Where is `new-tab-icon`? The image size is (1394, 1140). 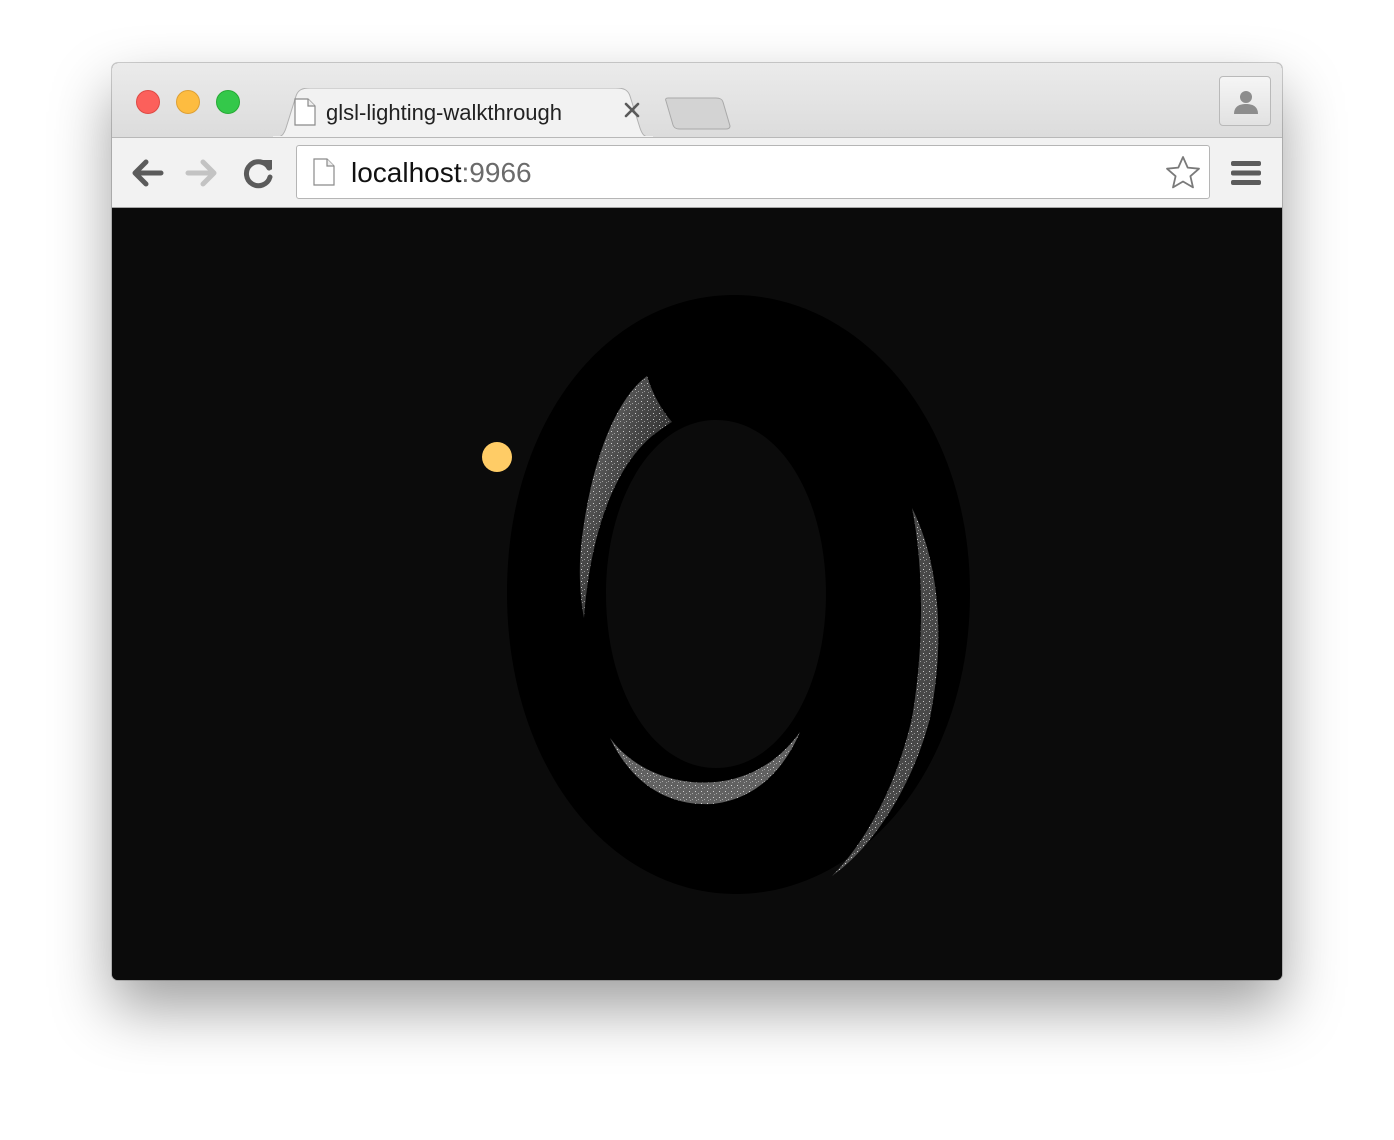
new-tab-icon is located at coordinates (698, 113).